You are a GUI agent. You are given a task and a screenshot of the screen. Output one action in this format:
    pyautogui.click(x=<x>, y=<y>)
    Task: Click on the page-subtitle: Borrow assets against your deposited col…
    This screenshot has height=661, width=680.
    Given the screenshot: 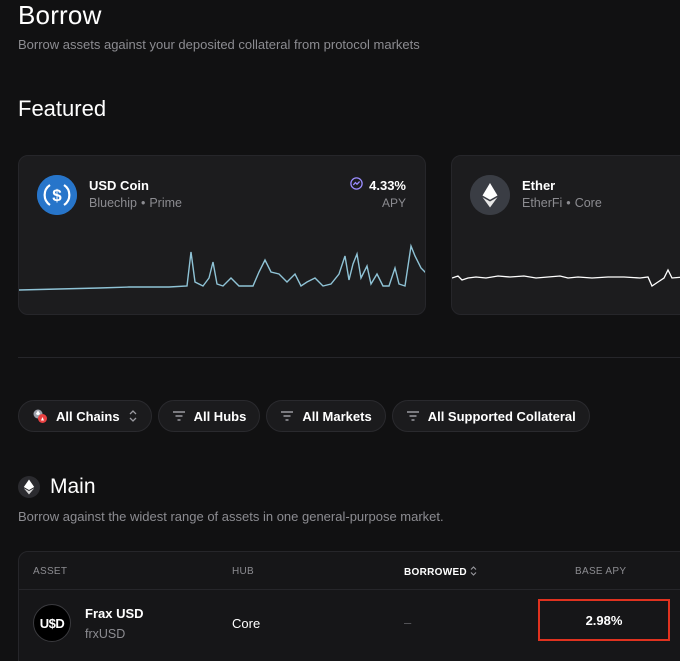 What is the action you would take?
    pyautogui.click(x=219, y=44)
    